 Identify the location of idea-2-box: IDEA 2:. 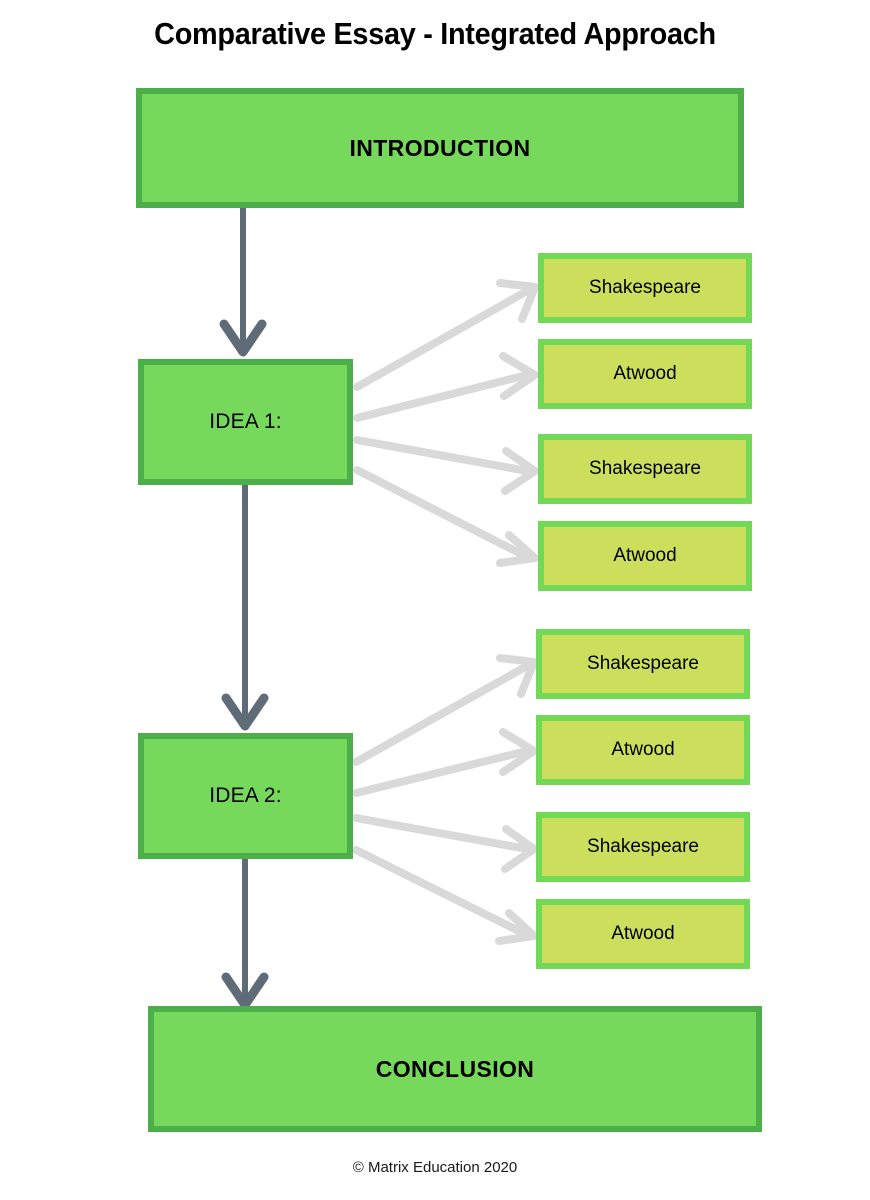
(245, 796).